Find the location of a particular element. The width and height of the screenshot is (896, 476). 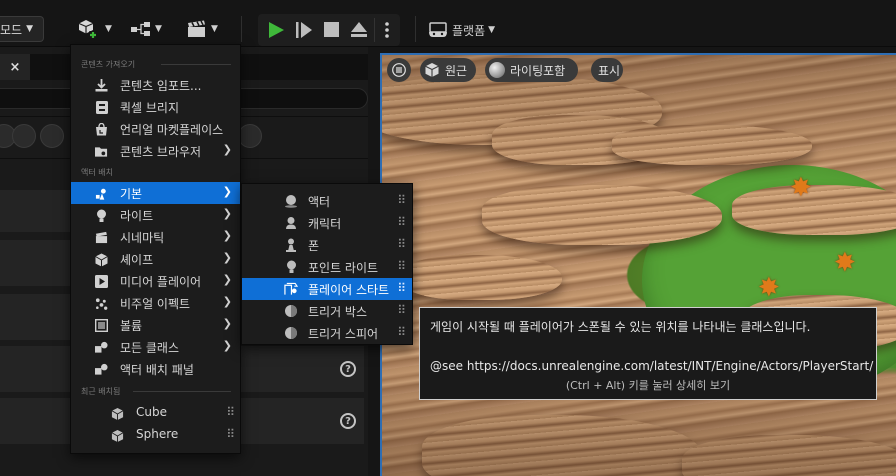

submenu-item-trigger-box: 트리거 박스 ⠿ is located at coordinates (327, 311).